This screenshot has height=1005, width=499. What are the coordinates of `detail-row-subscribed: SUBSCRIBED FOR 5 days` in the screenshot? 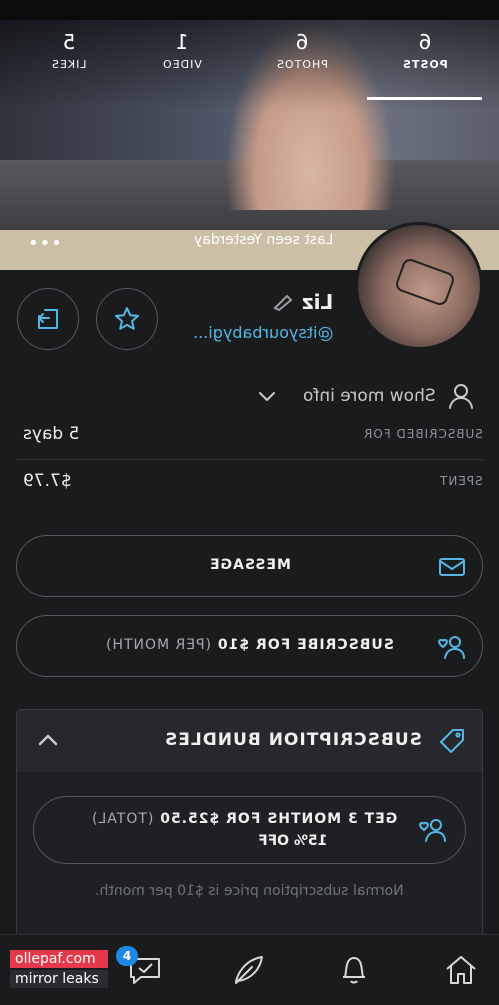 It's located at (250, 436).